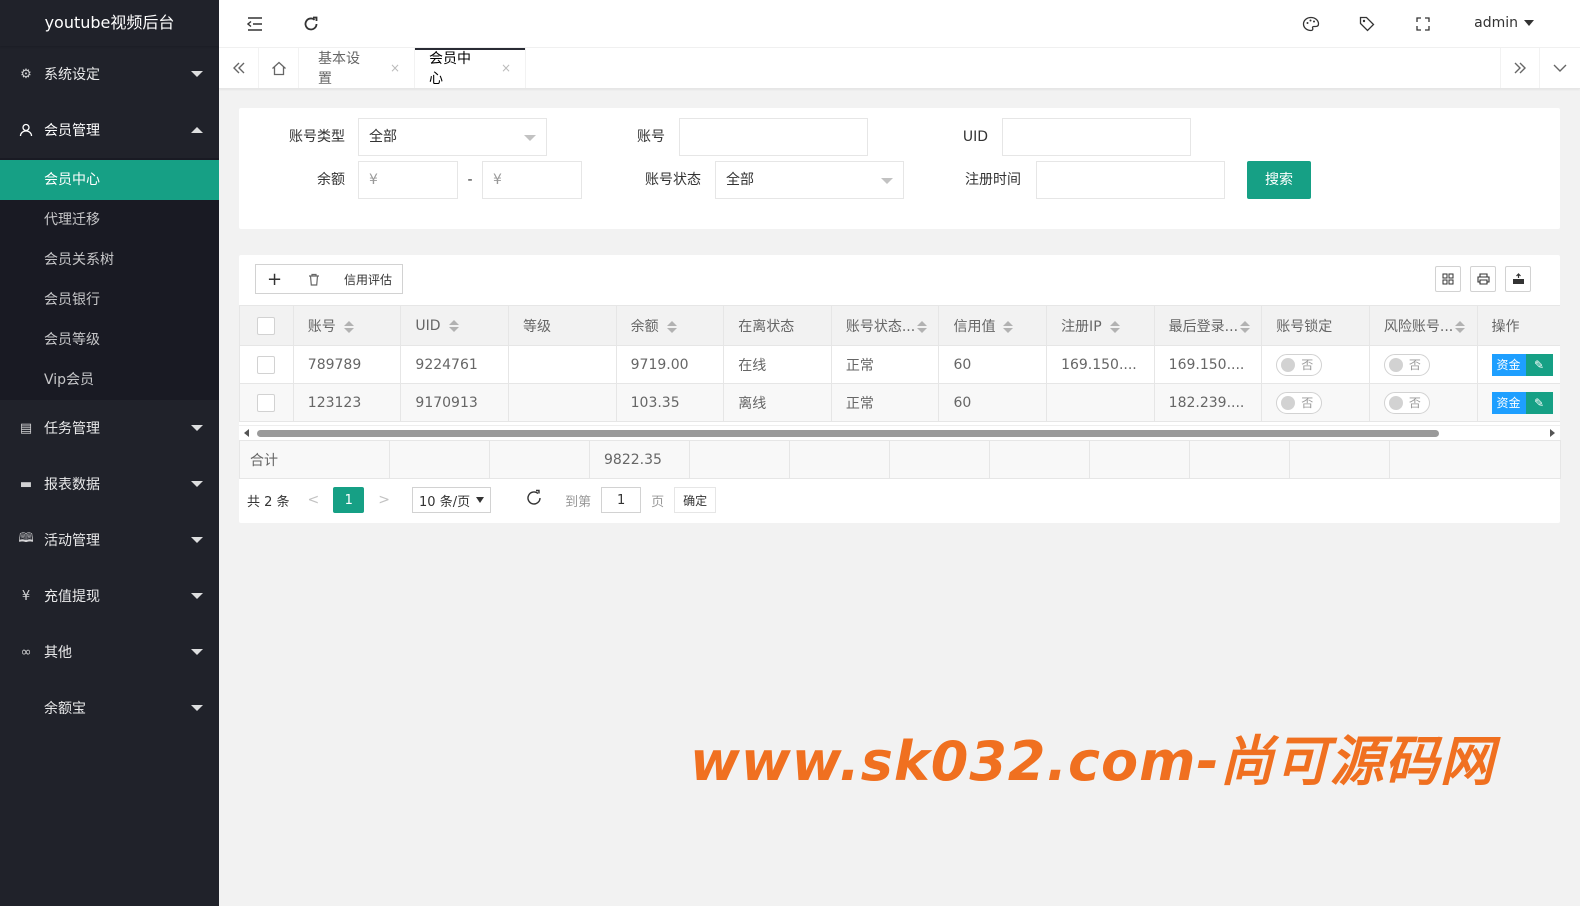 This screenshot has width=1580, height=906. What do you see at coordinates (26, 596) in the screenshot?
I see `money-icon: ¥` at bounding box center [26, 596].